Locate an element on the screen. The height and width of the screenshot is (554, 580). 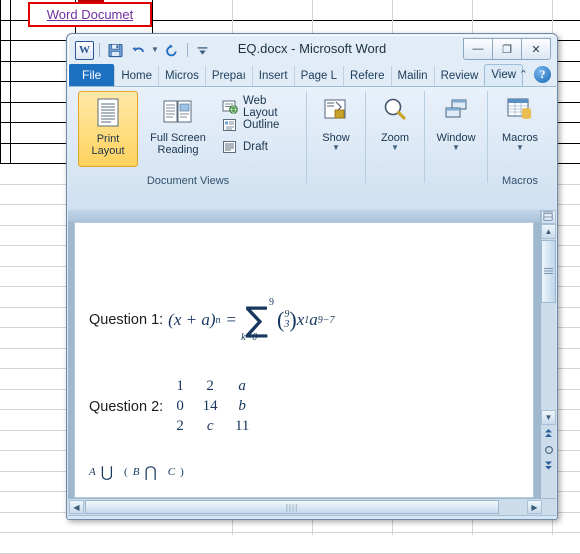
horizontal-scroll-thumb: |||| is located at coordinates (292, 507).